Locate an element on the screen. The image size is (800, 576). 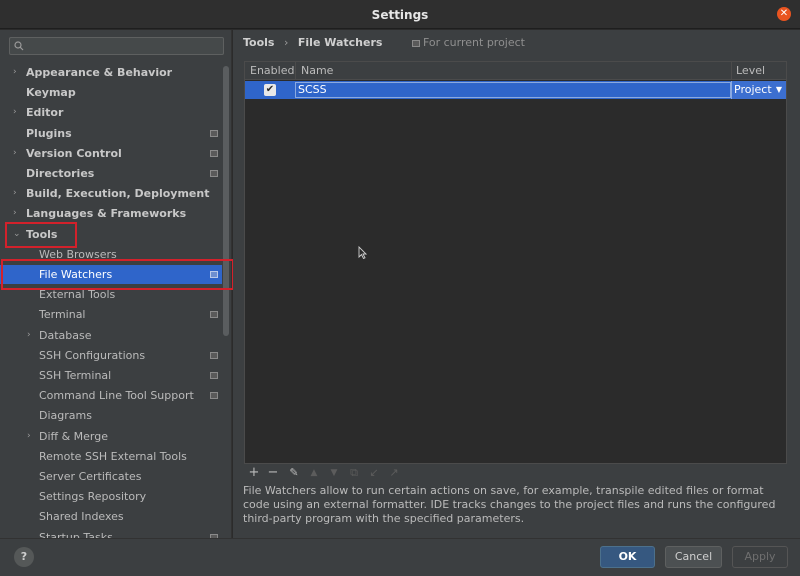
import-icon: ↙ is located at coordinates (374, 473).